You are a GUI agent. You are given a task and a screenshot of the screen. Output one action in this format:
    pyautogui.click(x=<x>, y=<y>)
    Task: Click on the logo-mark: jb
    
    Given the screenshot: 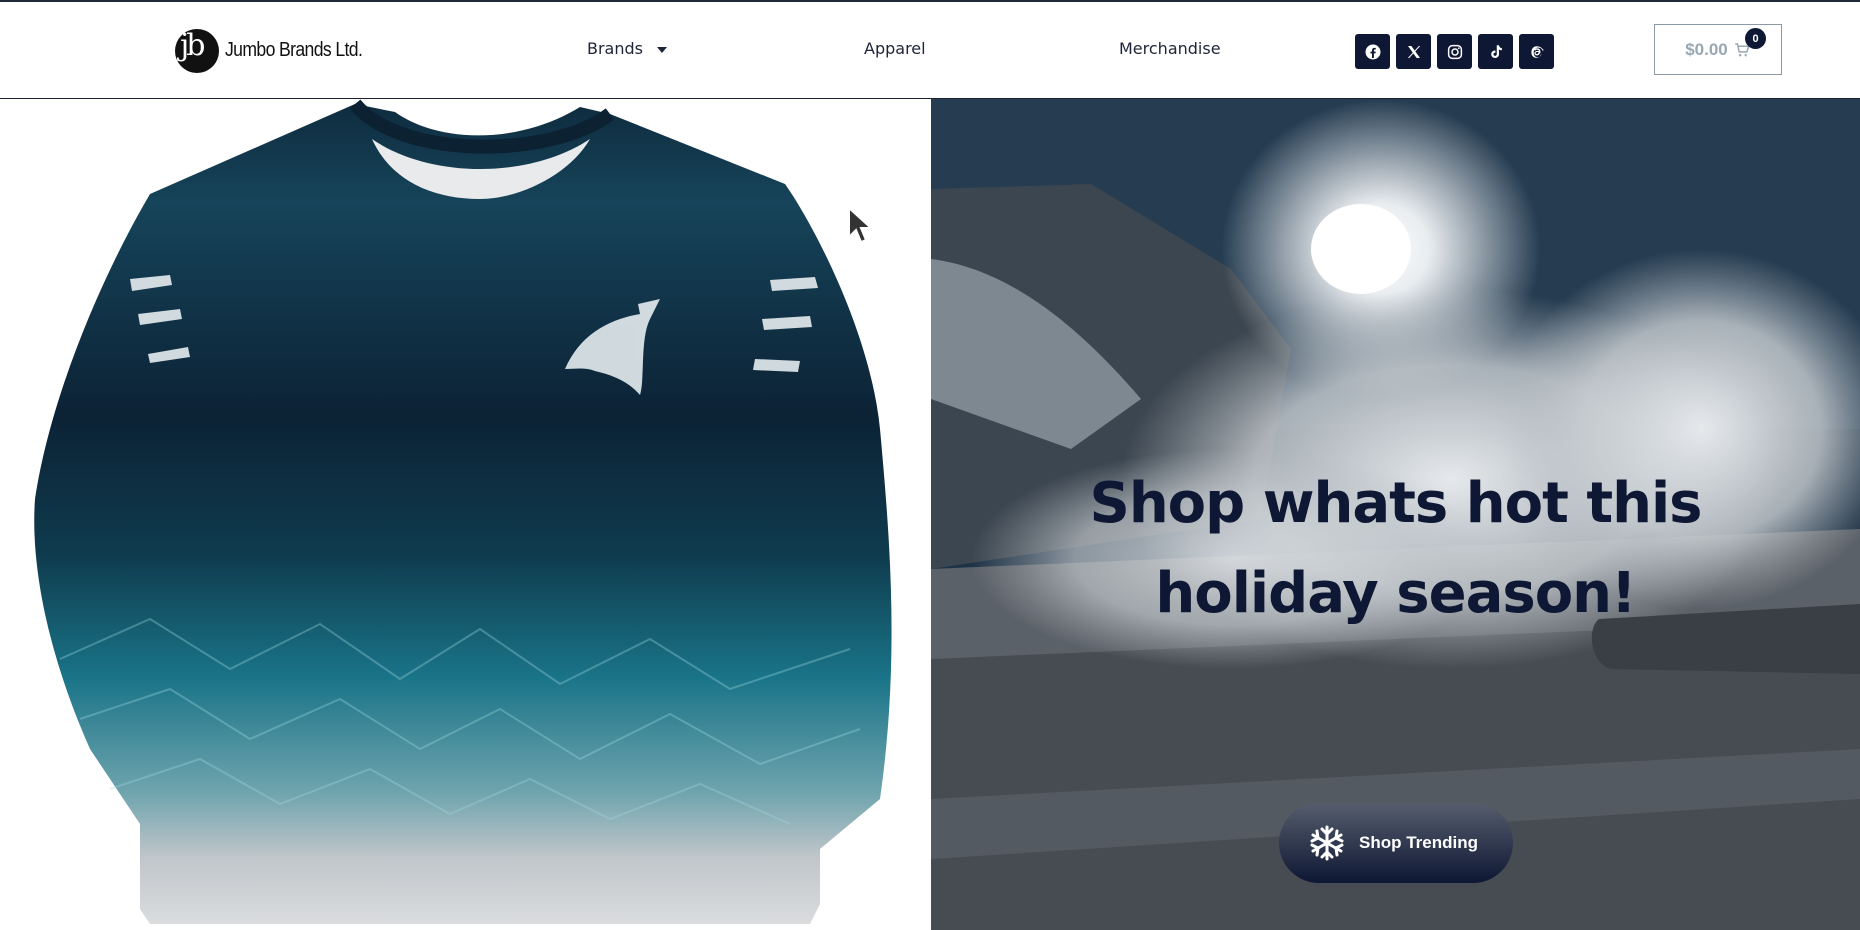 What is the action you would take?
    pyautogui.click(x=197, y=50)
    